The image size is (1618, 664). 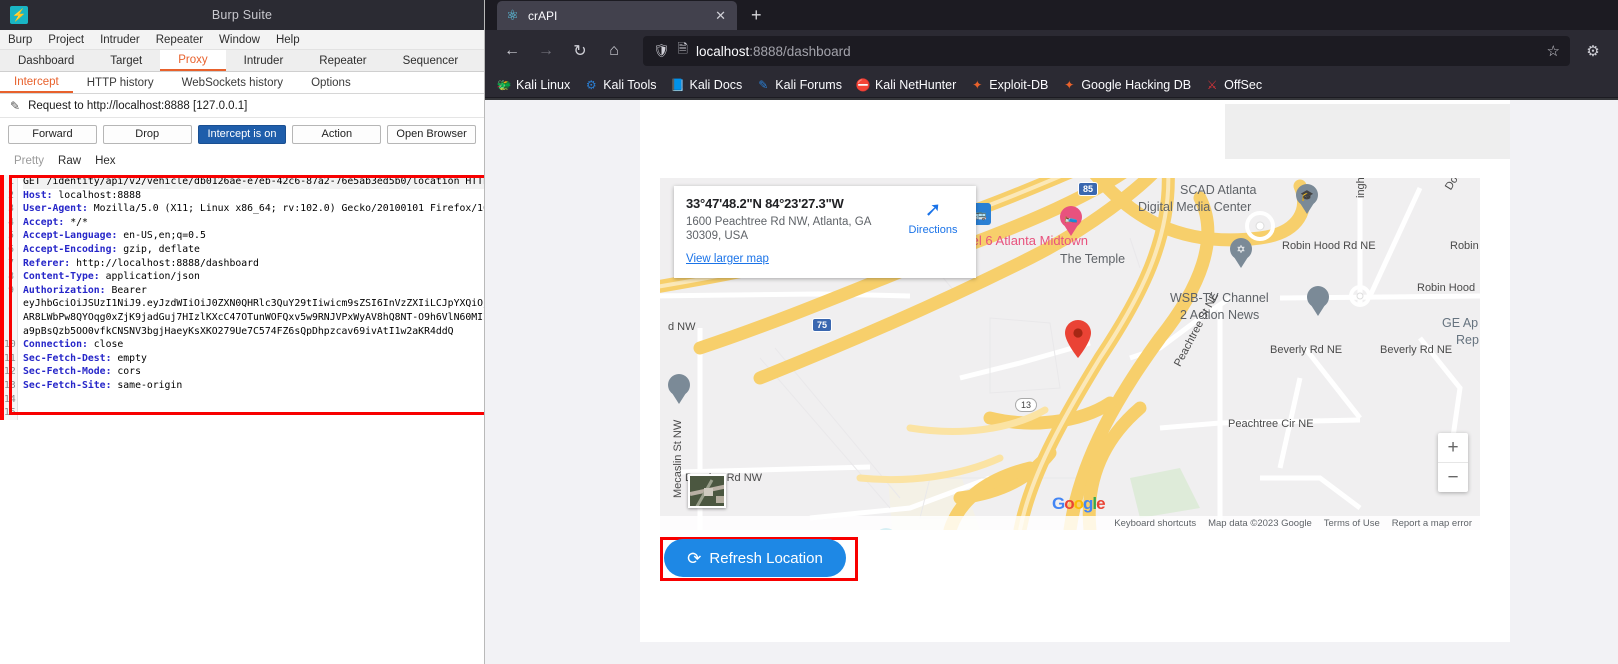 I want to click on tab-repeater: Repeater, so click(x=343, y=60).